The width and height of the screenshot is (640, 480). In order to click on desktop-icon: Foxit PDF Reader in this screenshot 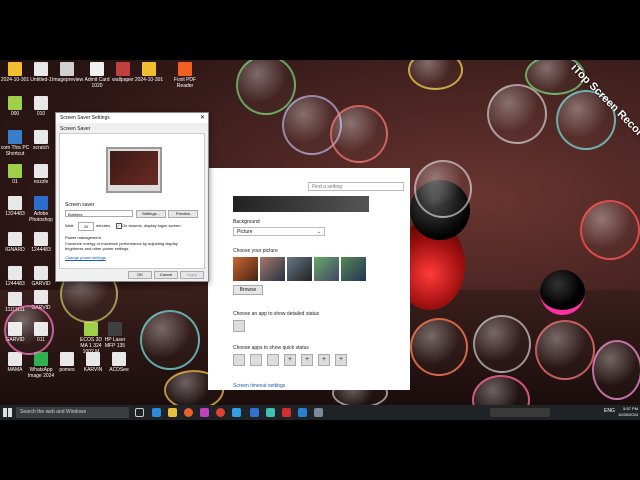, I will do `click(185, 75)`.